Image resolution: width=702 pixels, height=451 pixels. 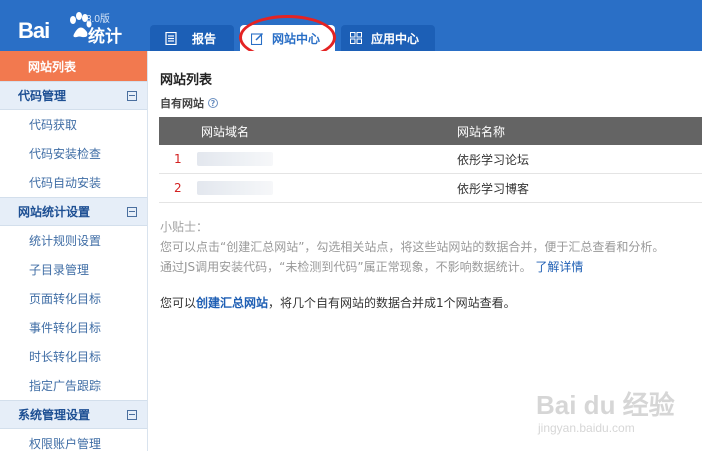 What do you see at coordinates (605, 405) in the screenshot?
I see `watermark-logo-text: Bai du 经验` at bounding box center [605, 405].